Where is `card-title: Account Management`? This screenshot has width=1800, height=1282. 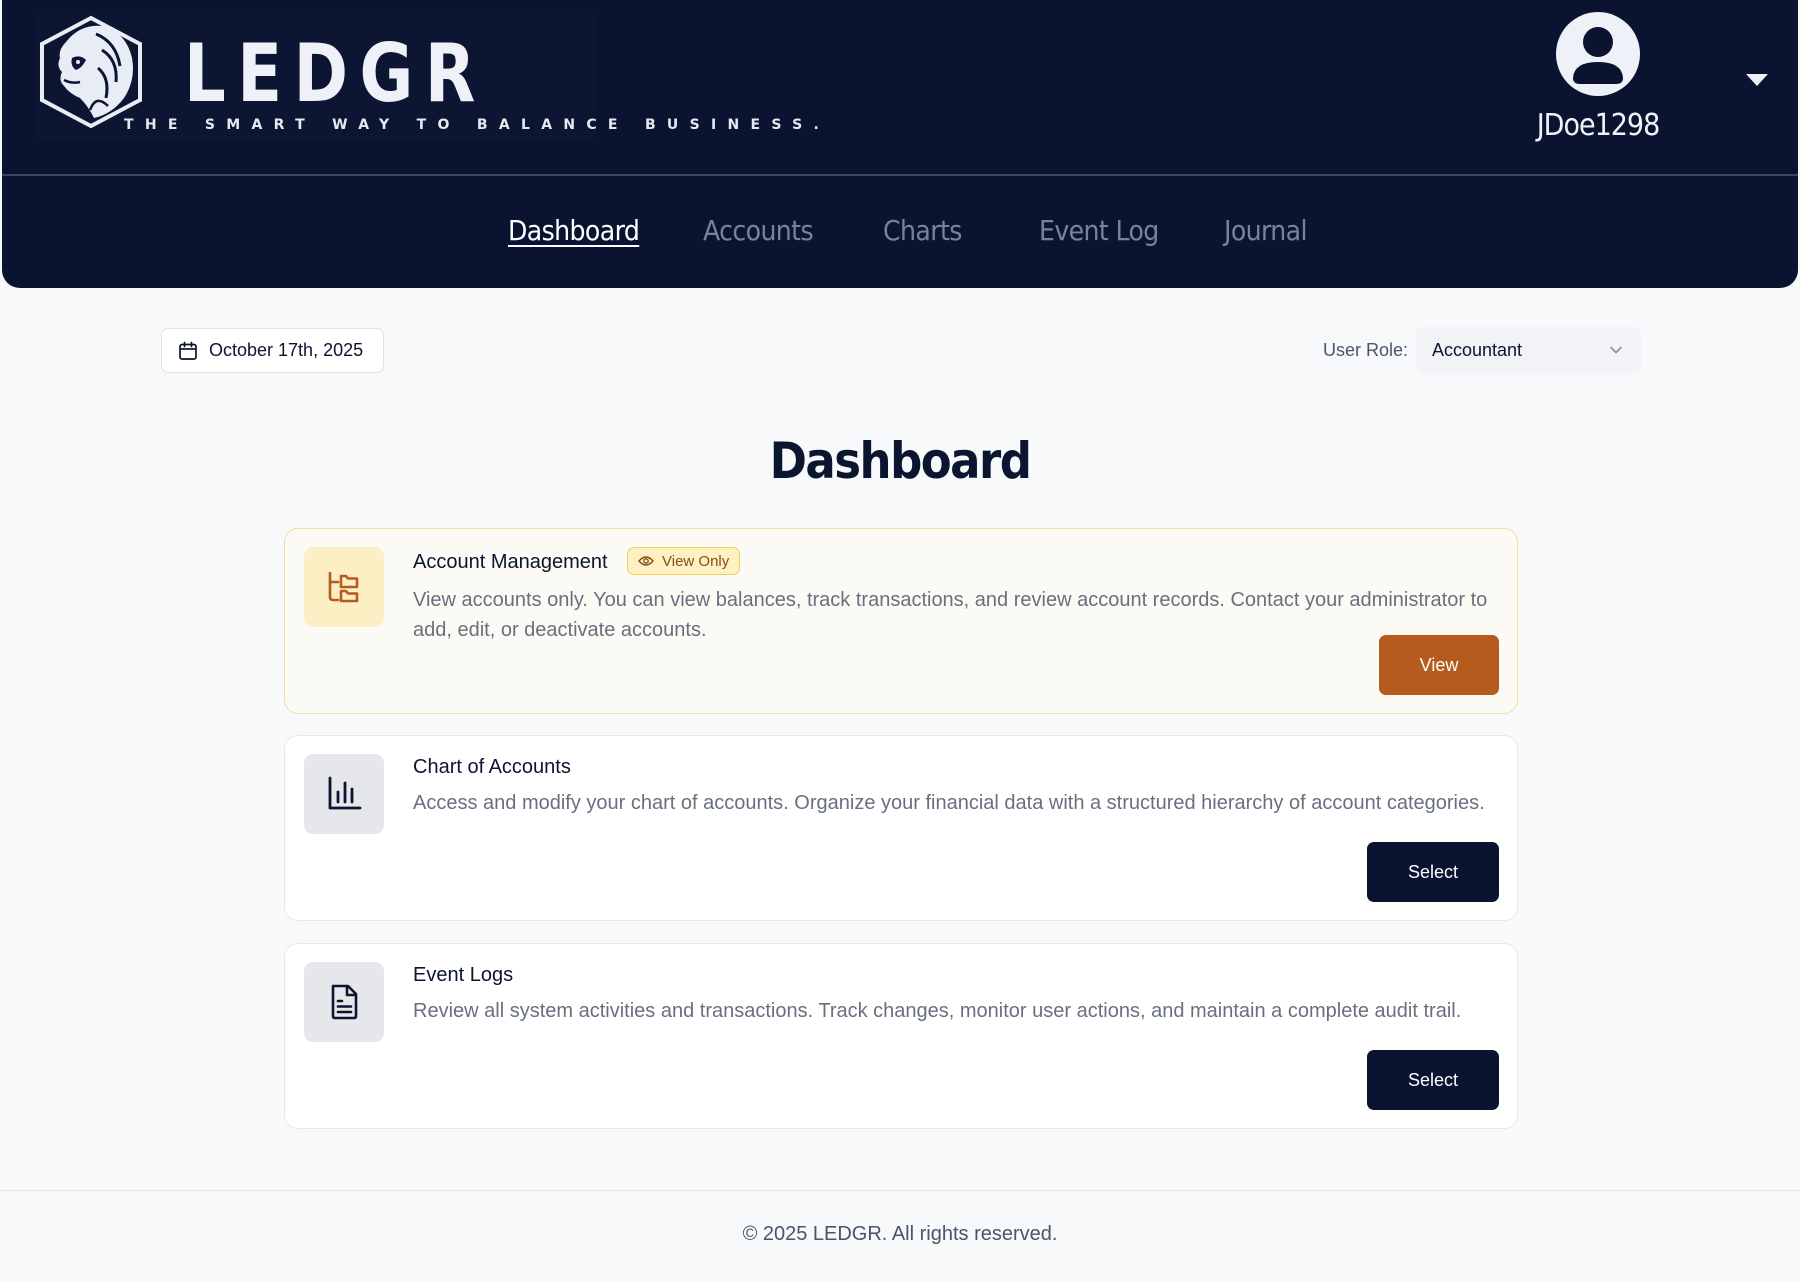 card-title: Account Management is located at coordinates (510, 562).